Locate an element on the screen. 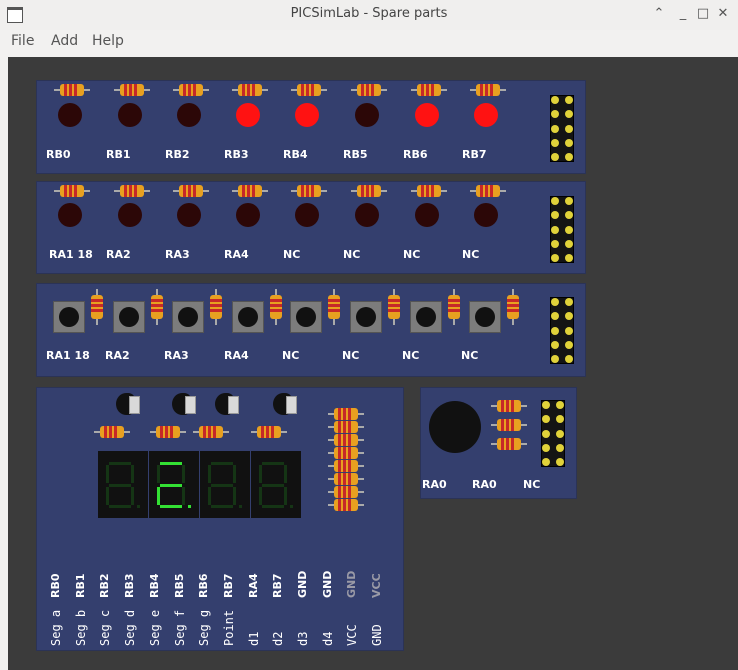 The height and width of the screenshot is (670, 738). pin-function-label: GND is located at coordinates (377, 635).